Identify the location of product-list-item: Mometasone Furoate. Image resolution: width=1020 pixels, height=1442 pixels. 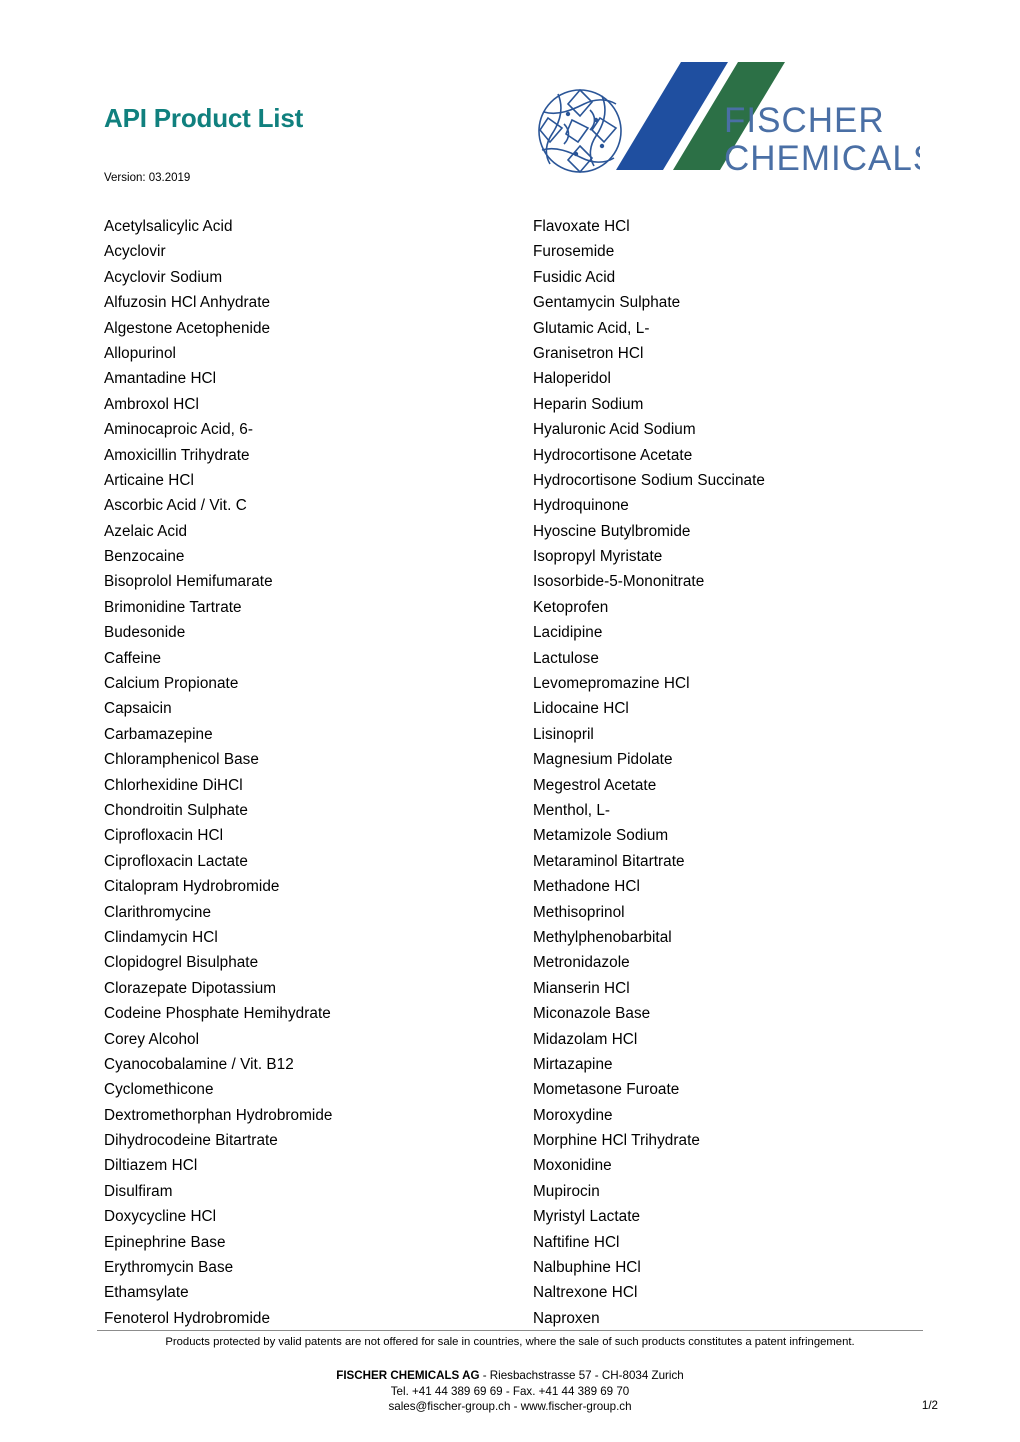
(606, 1090).